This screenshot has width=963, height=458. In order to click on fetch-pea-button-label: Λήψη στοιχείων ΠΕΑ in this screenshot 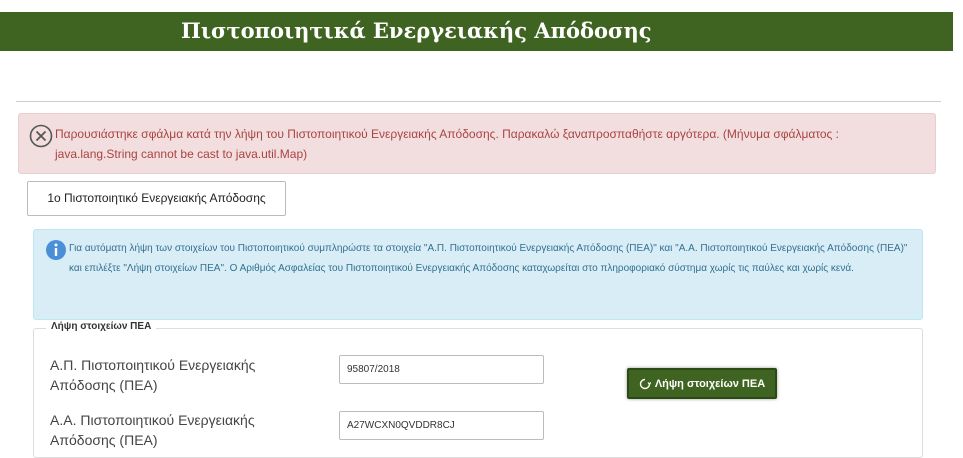, I will do `click(710, 383)`.